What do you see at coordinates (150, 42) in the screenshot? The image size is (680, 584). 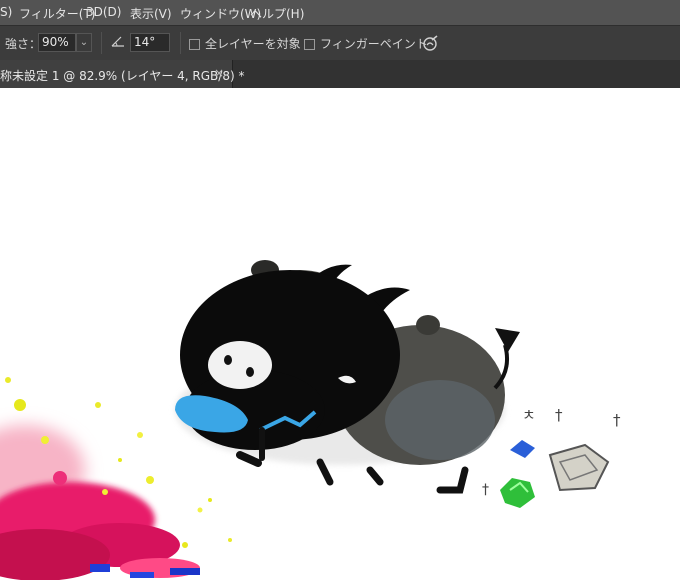 I see `angle-input: 14°` at bounding box center [150, 42].